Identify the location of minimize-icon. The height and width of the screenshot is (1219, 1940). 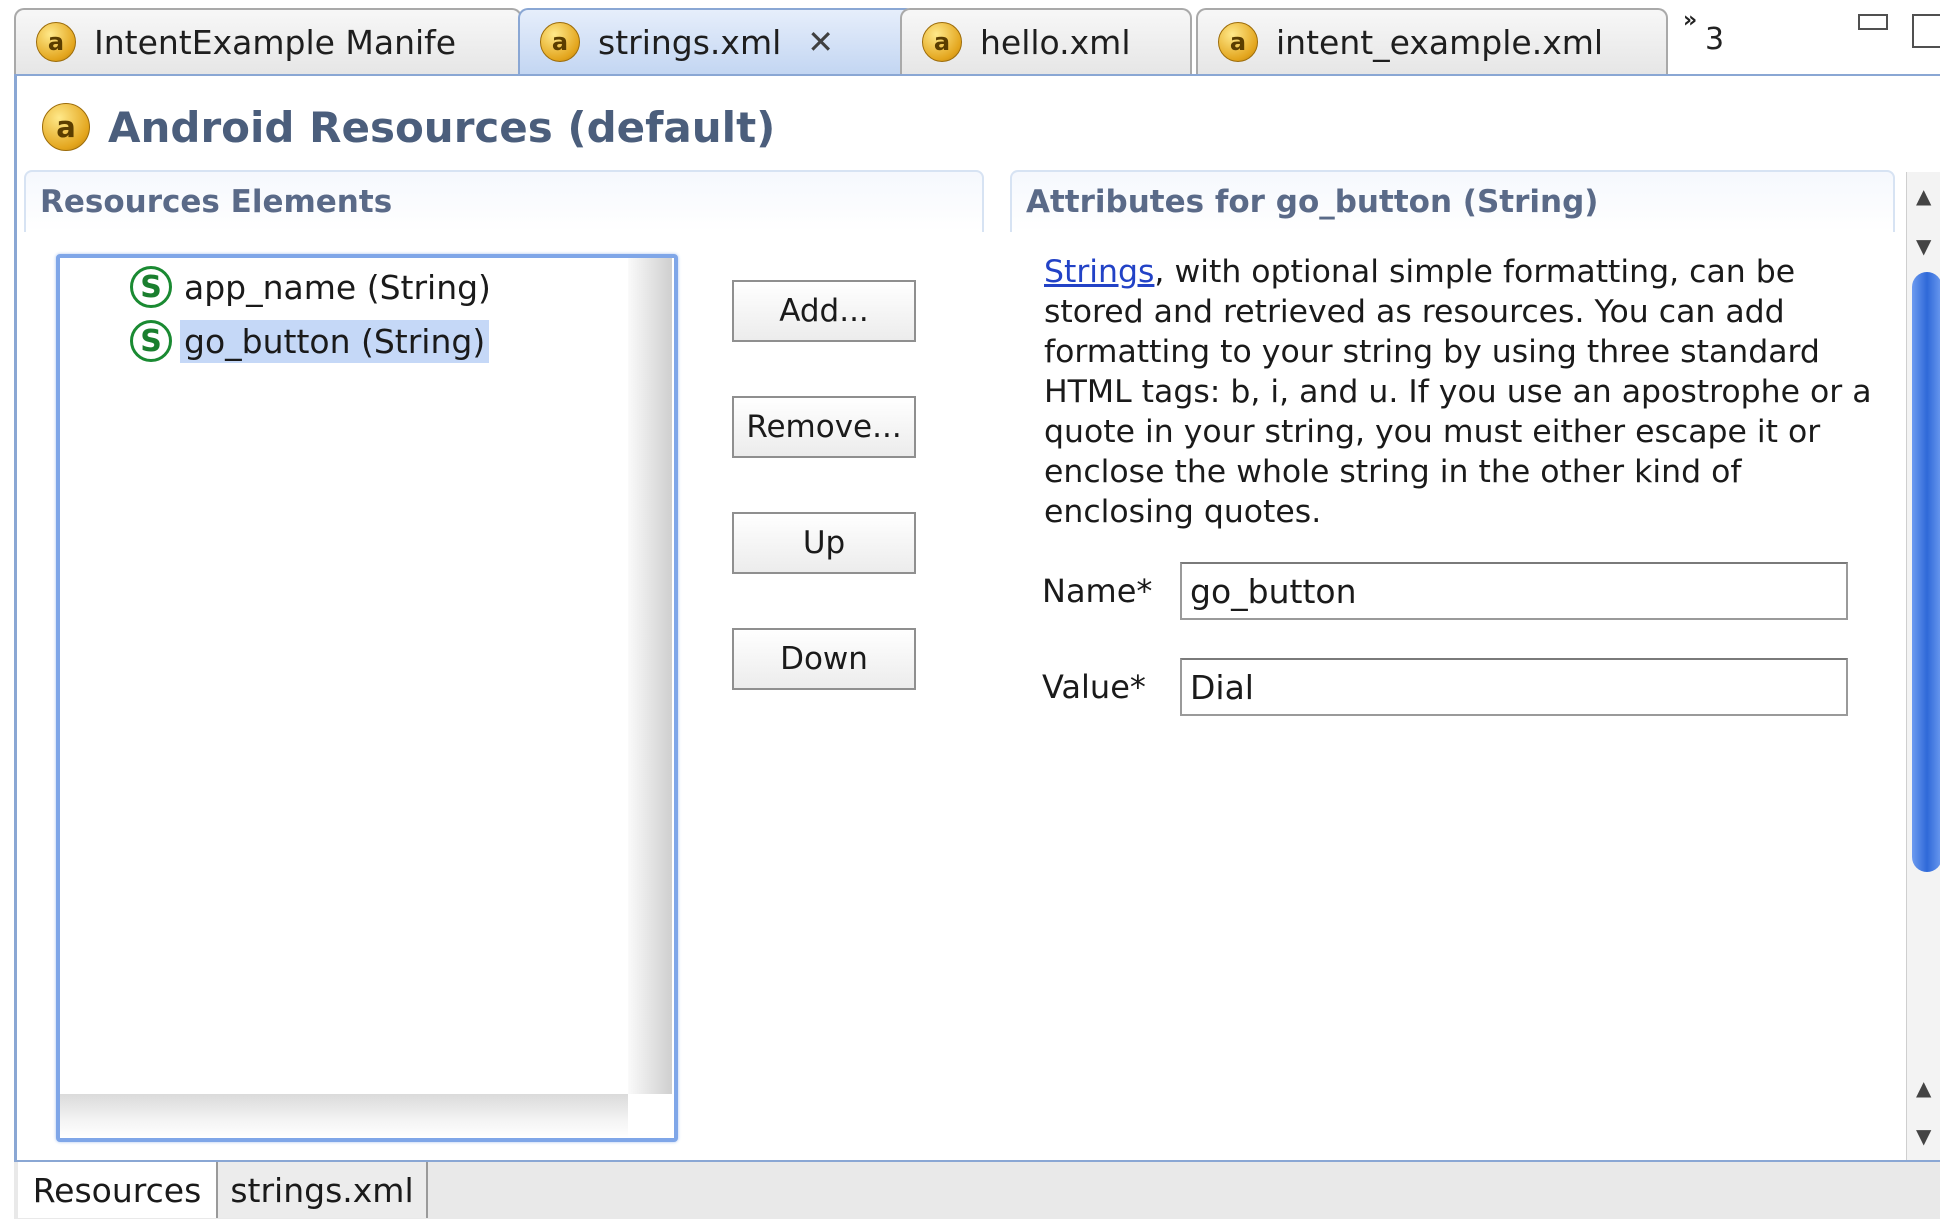
(1873, 22).